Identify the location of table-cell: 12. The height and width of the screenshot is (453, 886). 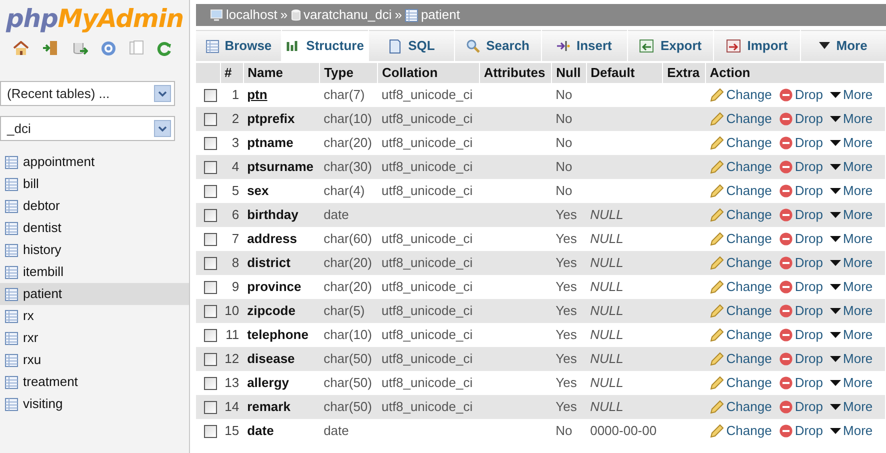
(232, 359).